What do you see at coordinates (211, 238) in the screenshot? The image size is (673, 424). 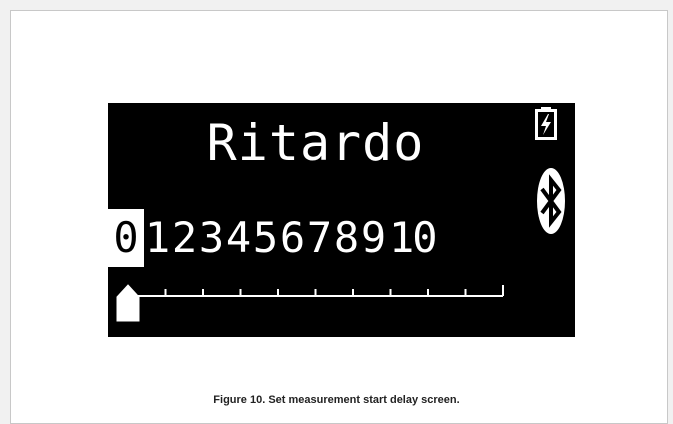 I see `delay-digit-3: 3` at bounding box center [211, 238].